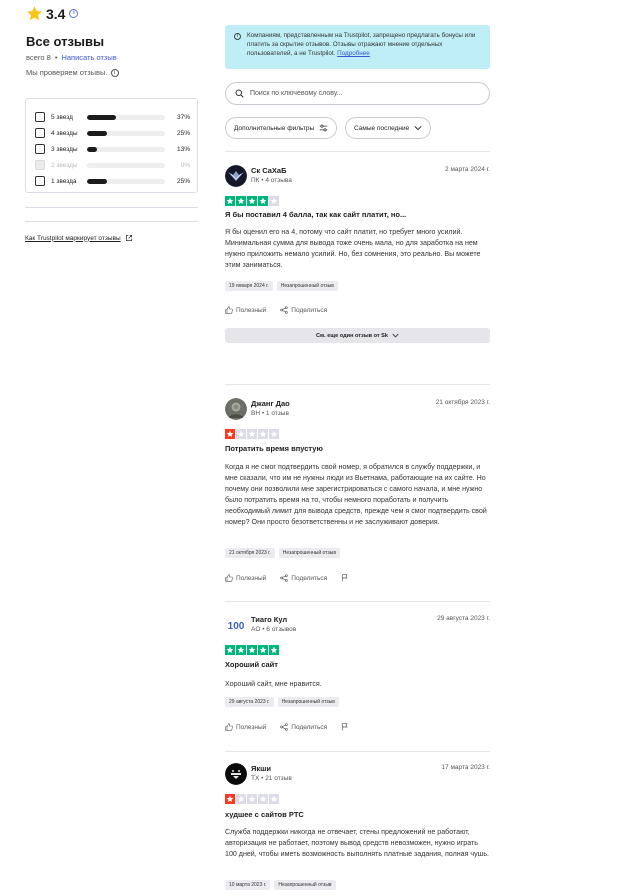 The image size is (627, 895). What do you see at coordinates (249, 702) in the screenshot?
I see `experience-date-tag: 29 августа 2023 г.` at bounding box center [249, 702].